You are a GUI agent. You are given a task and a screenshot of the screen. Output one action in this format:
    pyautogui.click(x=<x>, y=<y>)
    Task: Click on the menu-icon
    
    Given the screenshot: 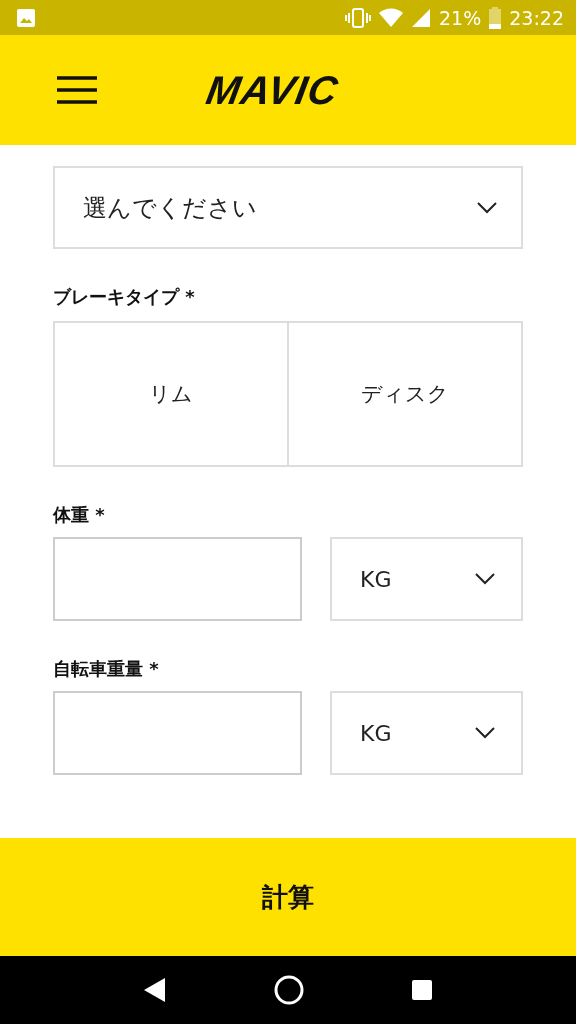 What is the action you would take?
    pyautogui.click(x=77, y=90)
    